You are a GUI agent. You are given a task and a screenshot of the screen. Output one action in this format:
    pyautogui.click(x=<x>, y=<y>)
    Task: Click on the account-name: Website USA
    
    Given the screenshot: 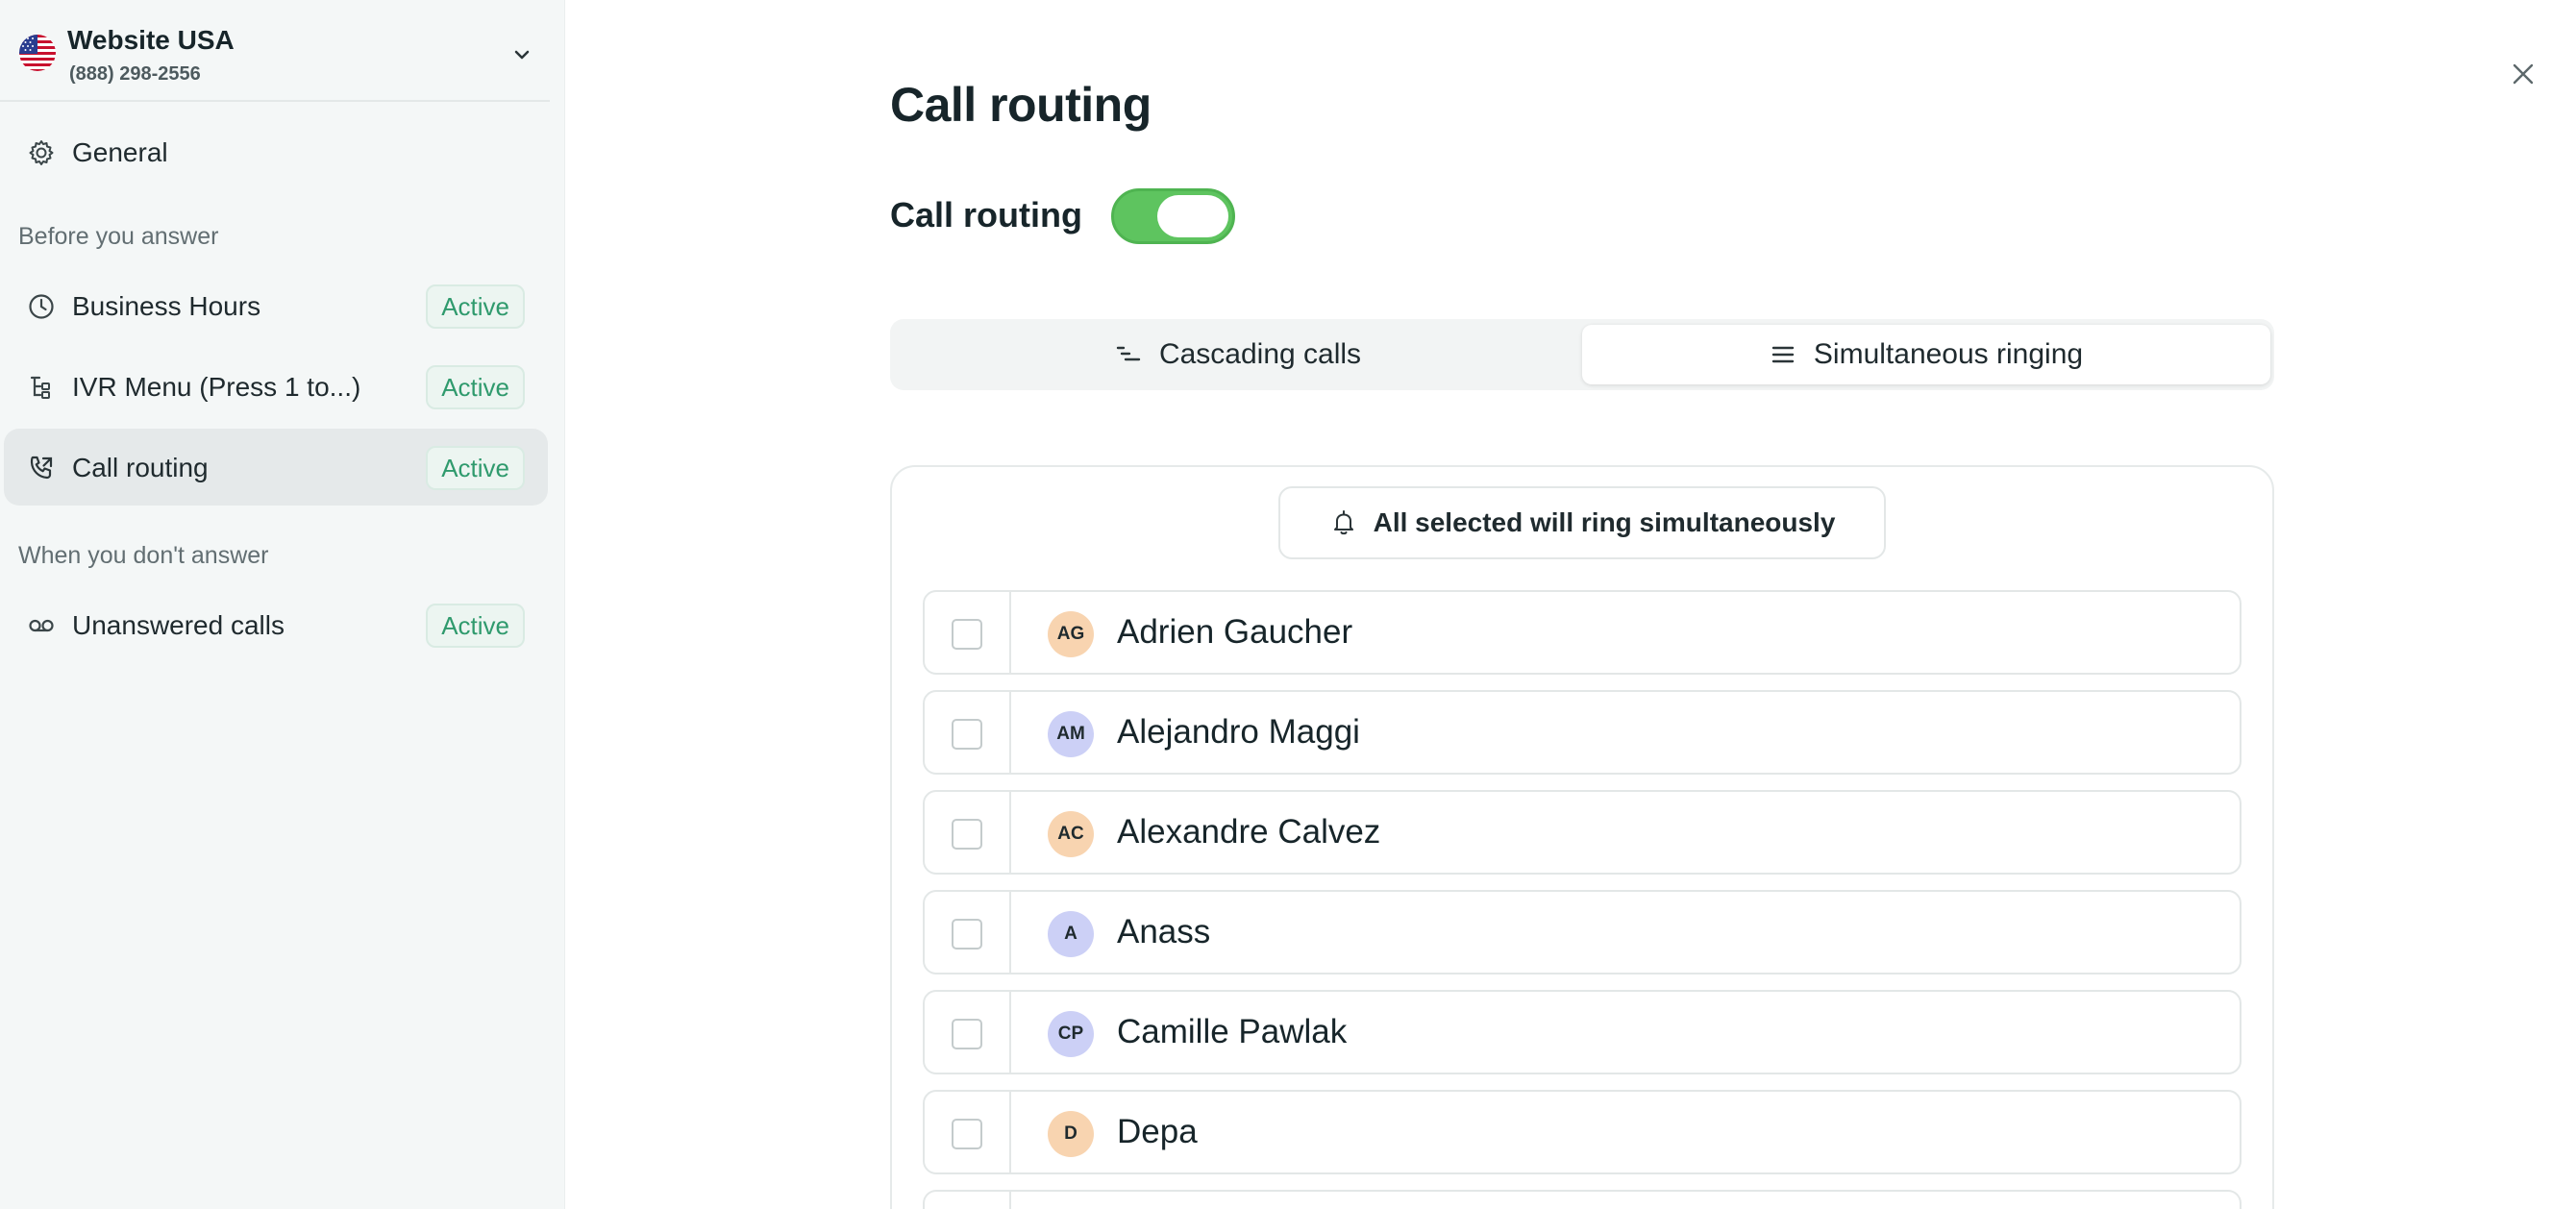 What is the action you would take?
    pyautogui.click(x=151, y=40)
    